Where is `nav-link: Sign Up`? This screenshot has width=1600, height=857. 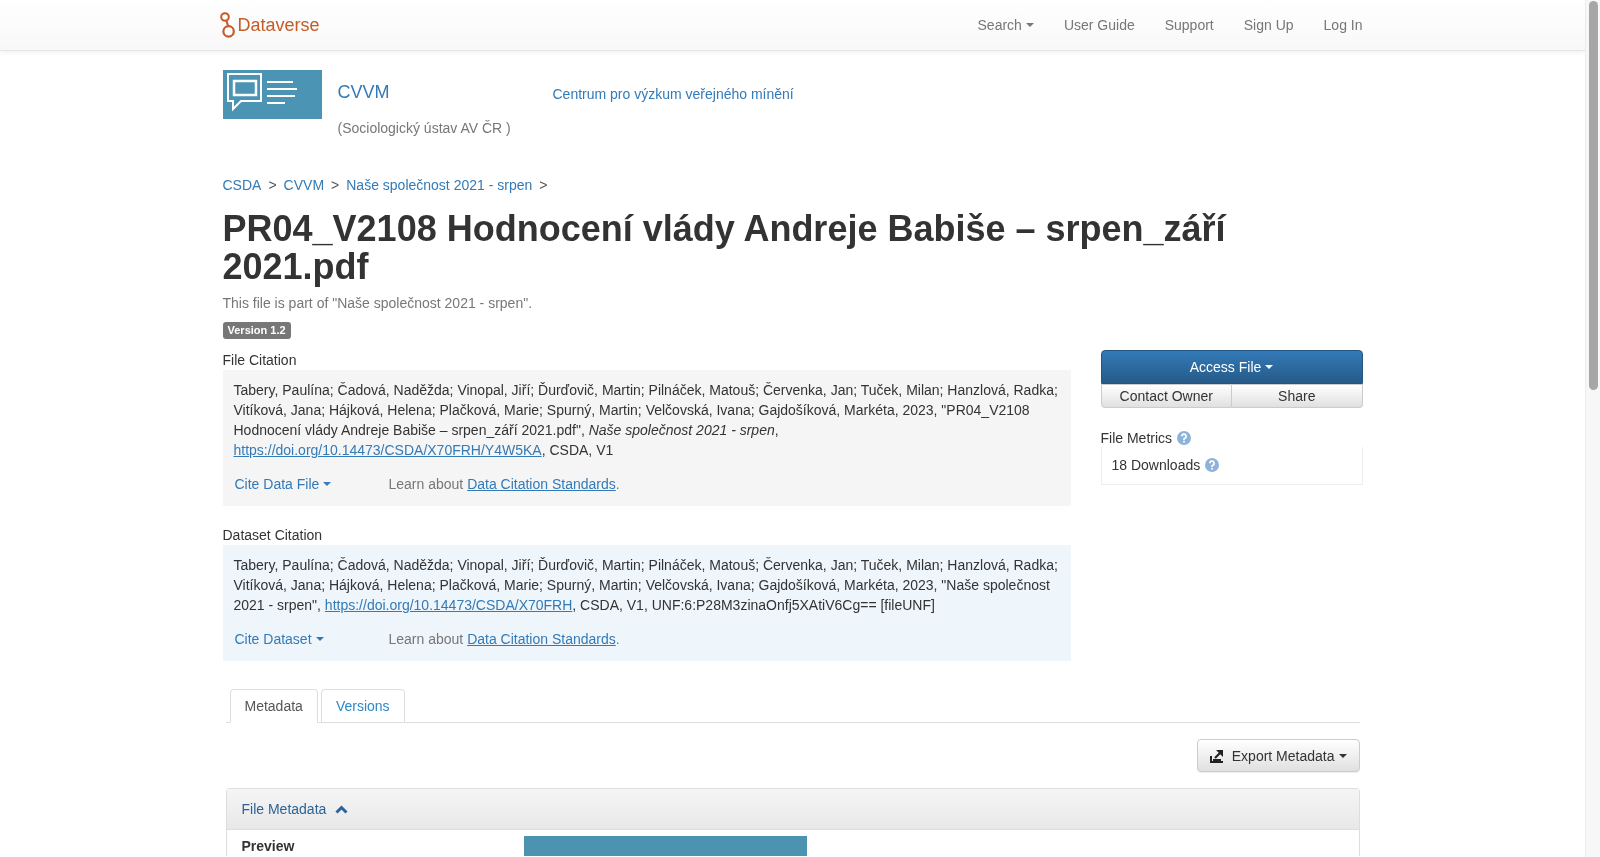
nav-link: Sign Up is located at coordinates (1268, 25).